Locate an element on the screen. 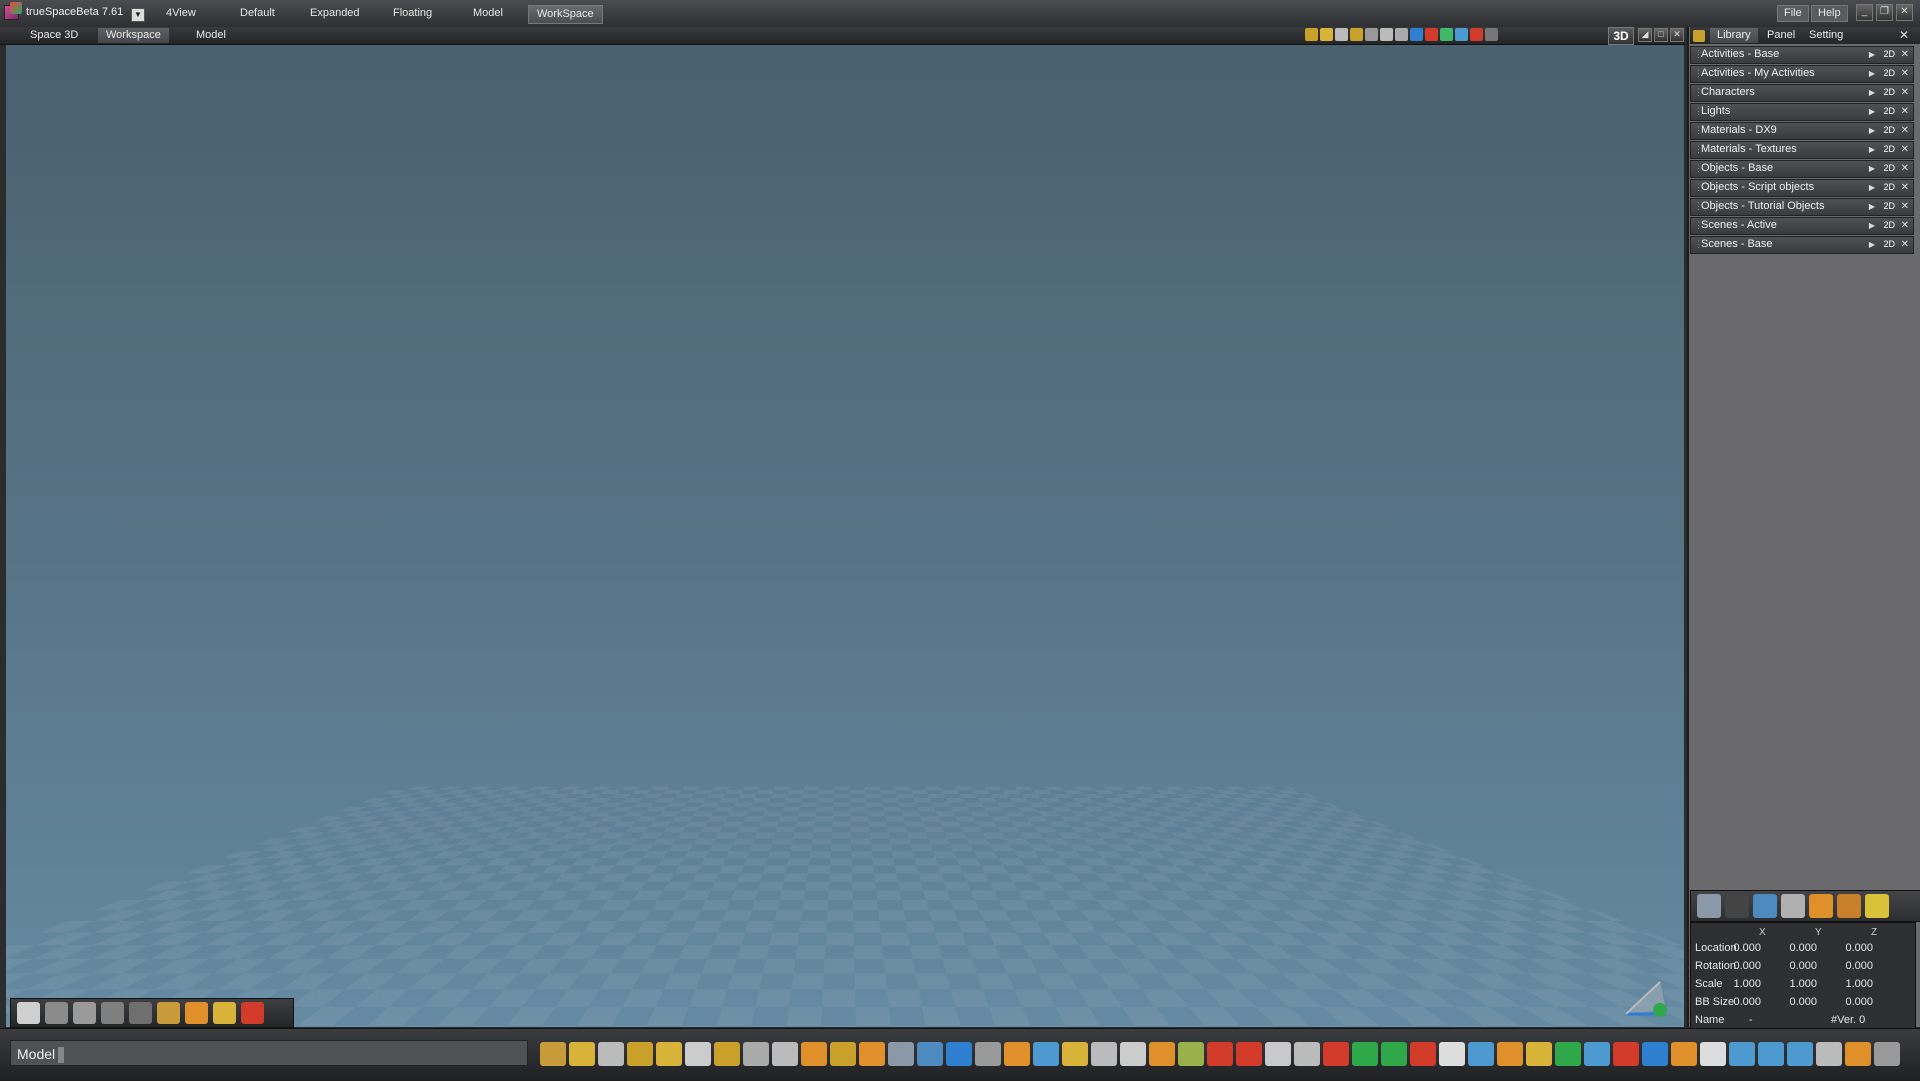 Image resolution: width=1920 pixels, height=1081 pixels. tool-loop-icon is located at coordinates (1655, 1054).